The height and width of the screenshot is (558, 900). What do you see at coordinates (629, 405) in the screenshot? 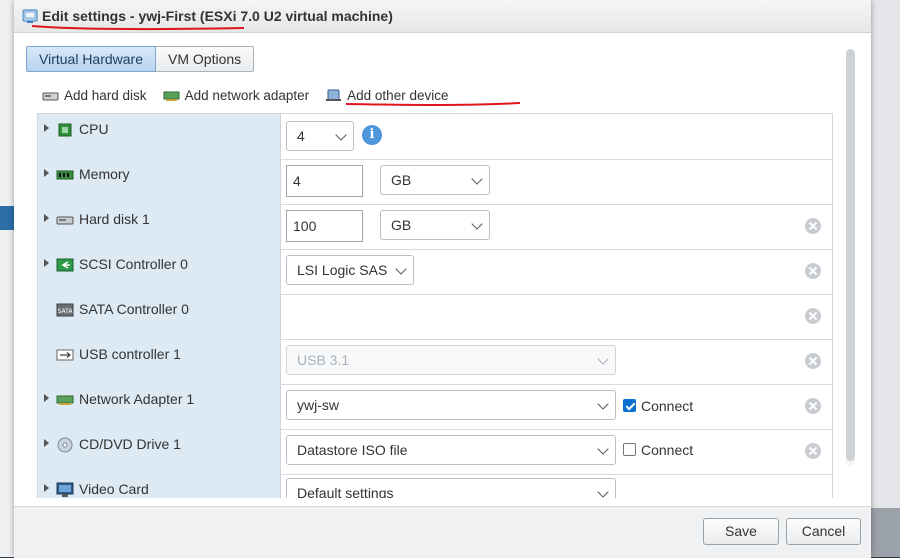
I see `network-connect-checkbox` at bounding box center [629, 405].